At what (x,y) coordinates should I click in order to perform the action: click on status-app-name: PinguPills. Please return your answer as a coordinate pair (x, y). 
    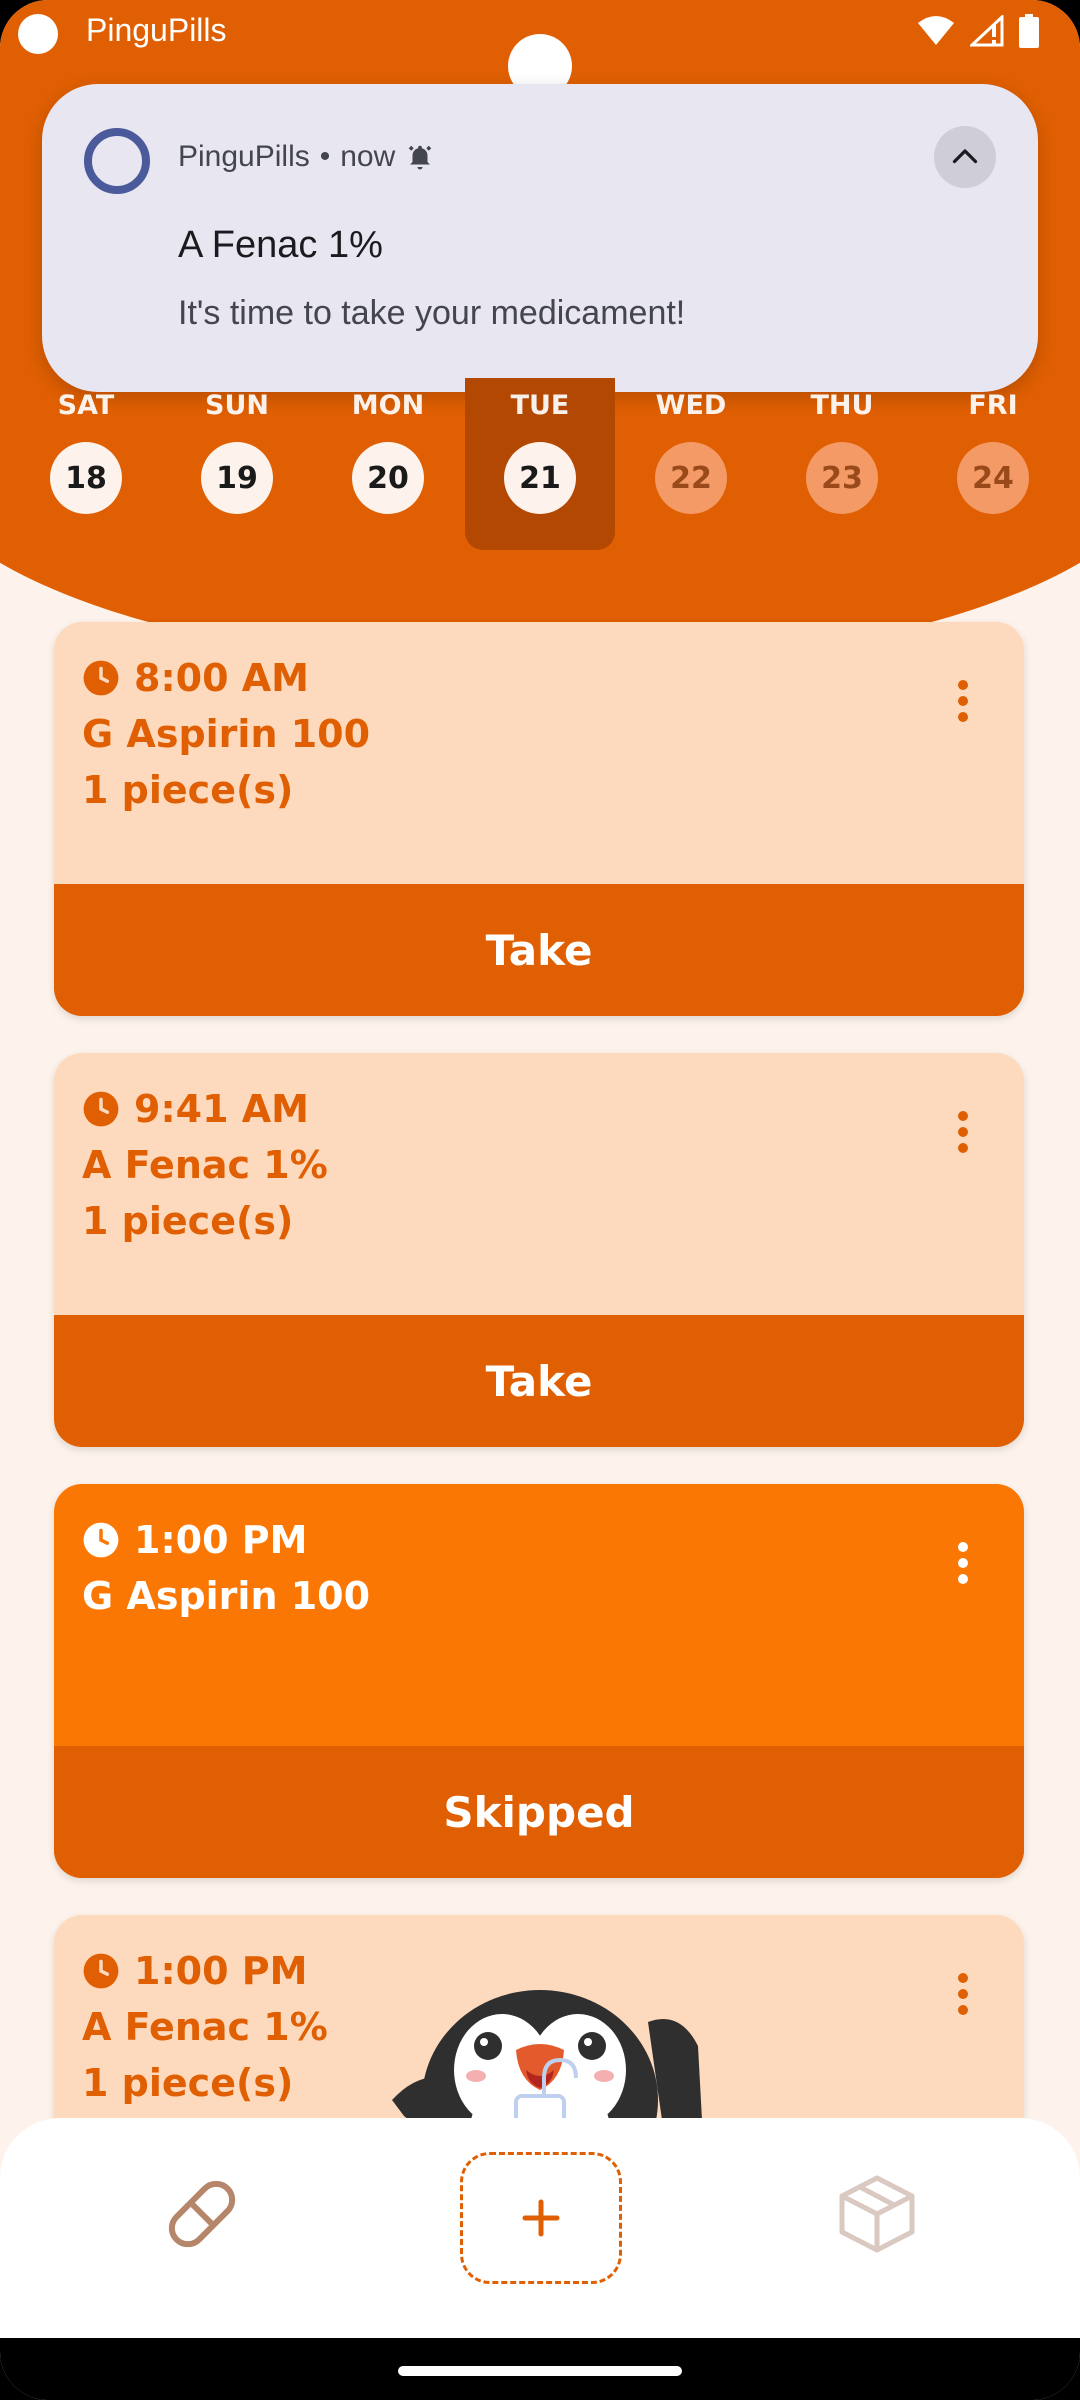
    Looking at the image, I should click on (156, 30).